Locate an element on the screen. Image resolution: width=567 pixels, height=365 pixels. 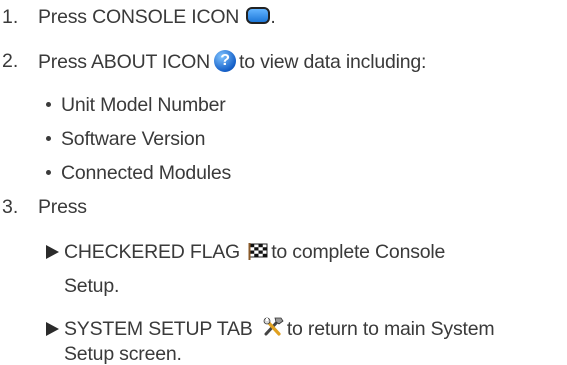
console-icon is located at coordinates (258, 16).